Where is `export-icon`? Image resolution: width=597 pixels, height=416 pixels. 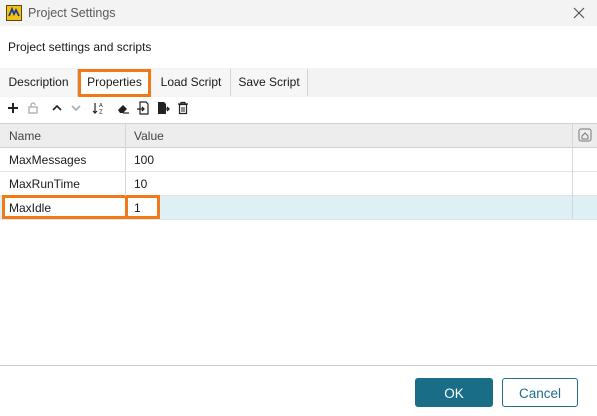 export-icon is located at coordinates (163, 108).